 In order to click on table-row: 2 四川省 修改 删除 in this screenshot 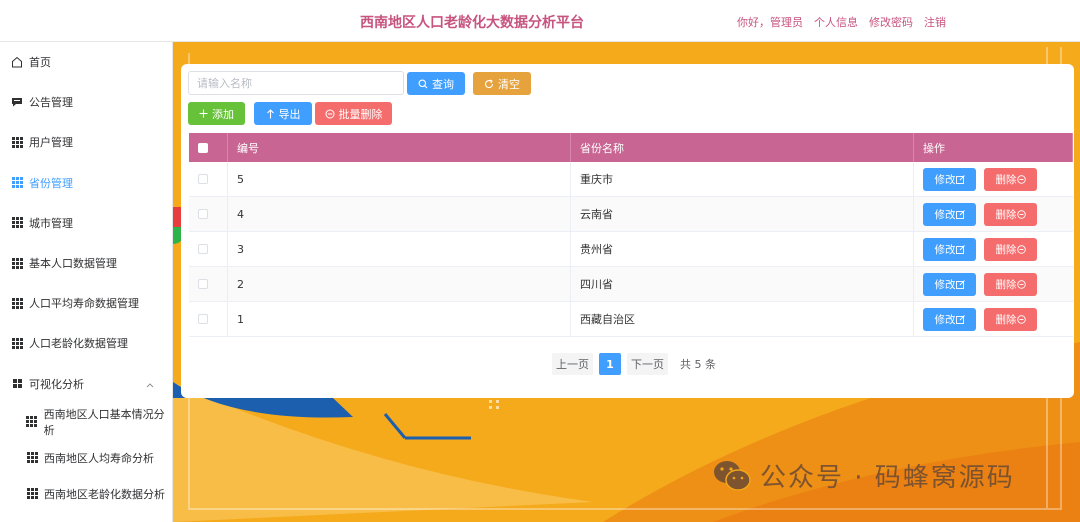, I will do `click(631, 284)`.